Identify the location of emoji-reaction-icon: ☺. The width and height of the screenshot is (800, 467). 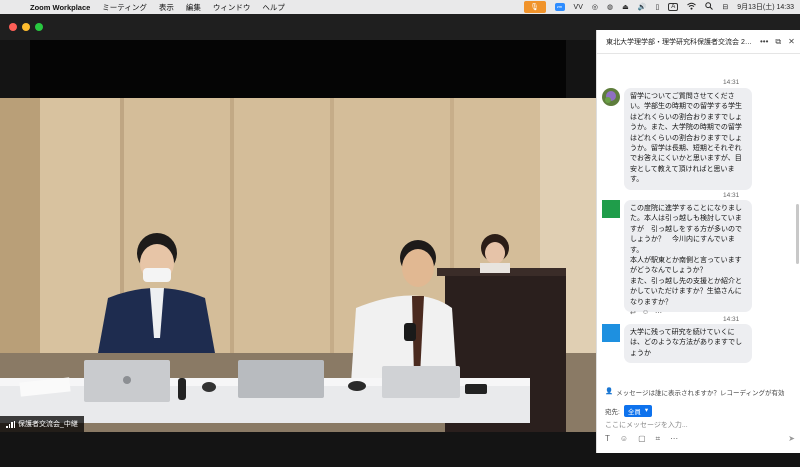
(645, 313).